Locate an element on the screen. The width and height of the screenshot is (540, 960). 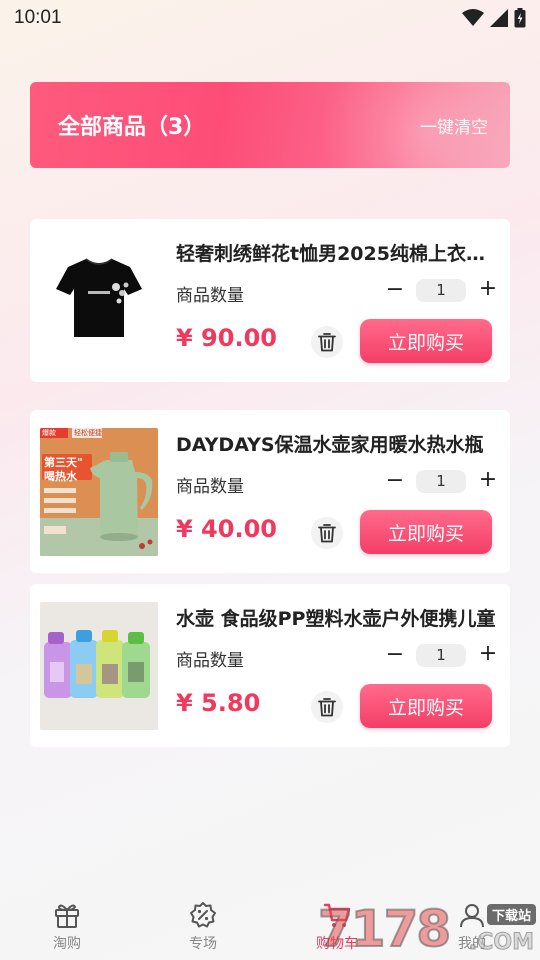
status-icons is located at coordinates (494, 18).